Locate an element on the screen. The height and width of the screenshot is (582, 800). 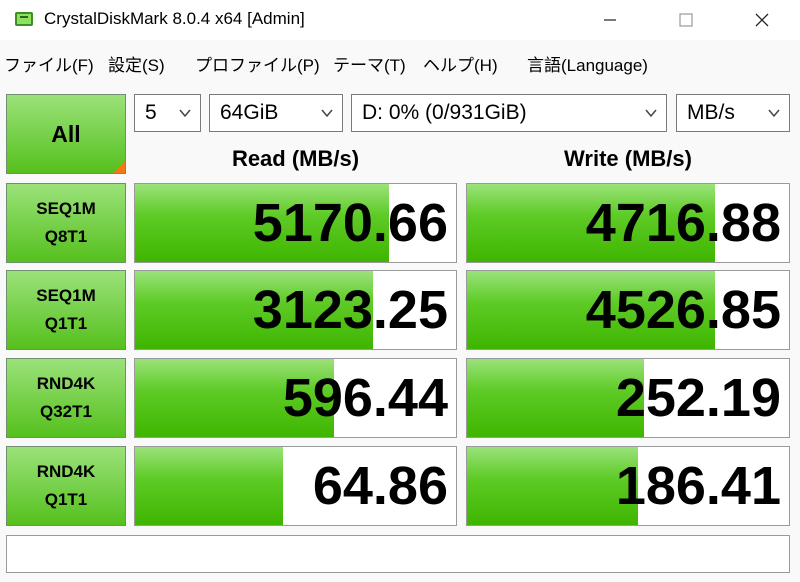
status-bar is located at coordinates (398, 554).